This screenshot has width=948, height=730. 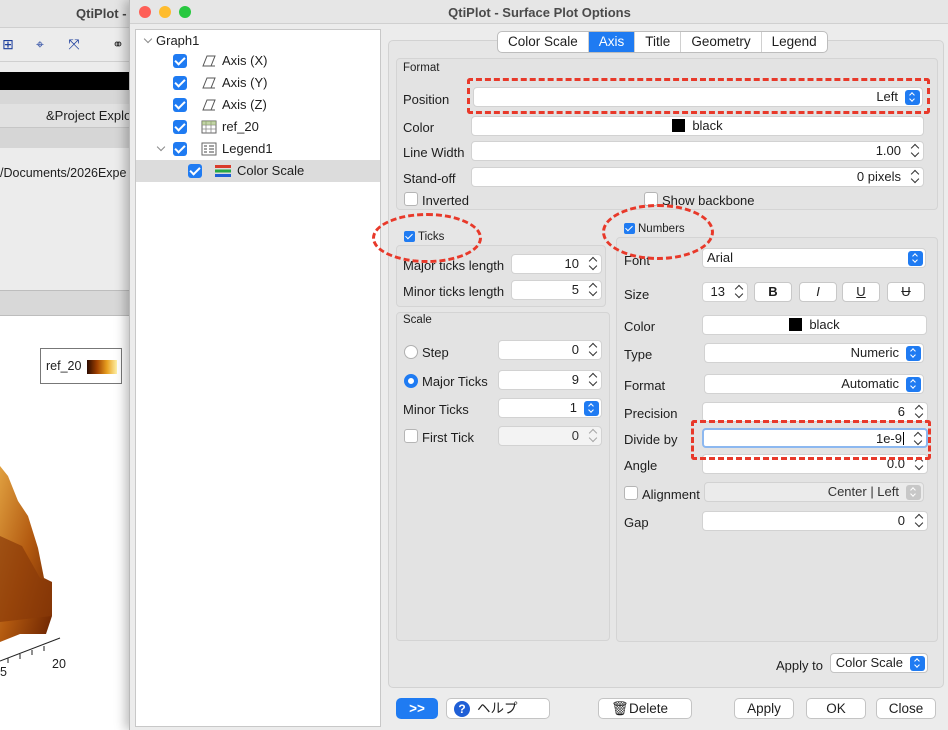 What do you see at coordinates (658, 42) in the screenshot?
I see `tab-title: Title` at bounding box center [658, 42].